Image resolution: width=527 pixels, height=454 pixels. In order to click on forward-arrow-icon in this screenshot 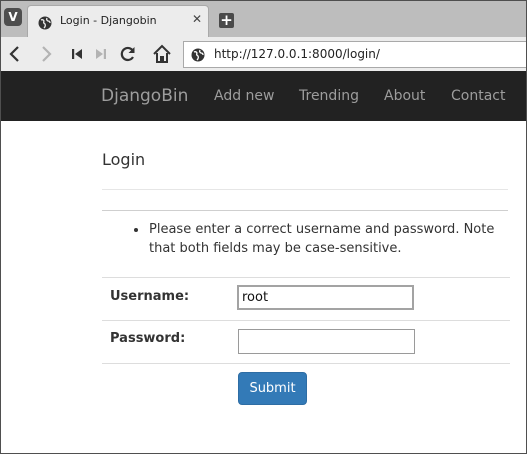, I will do `click(46, 54)`.